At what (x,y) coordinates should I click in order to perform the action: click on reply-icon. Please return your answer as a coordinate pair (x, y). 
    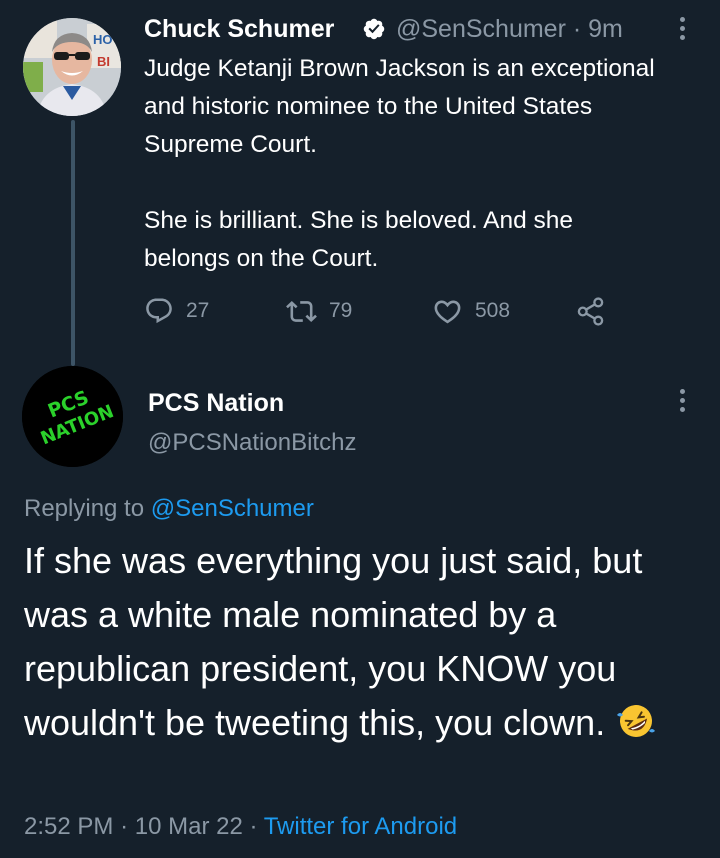
    Looking at the image, I should click on (159, 311).